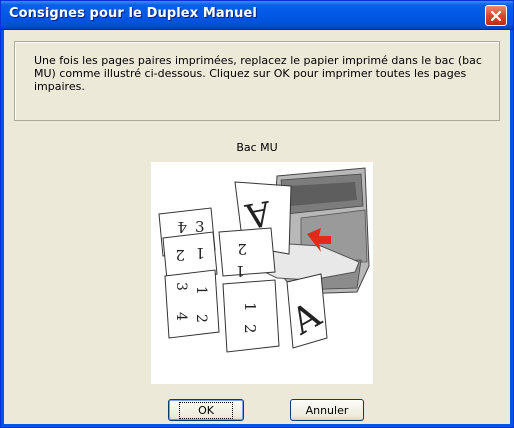 Image resolution: width=514 pixels, height=428 pixels. I want to click on title-bar: Consignes pour le Duplex Manuel, so click(257, 15).